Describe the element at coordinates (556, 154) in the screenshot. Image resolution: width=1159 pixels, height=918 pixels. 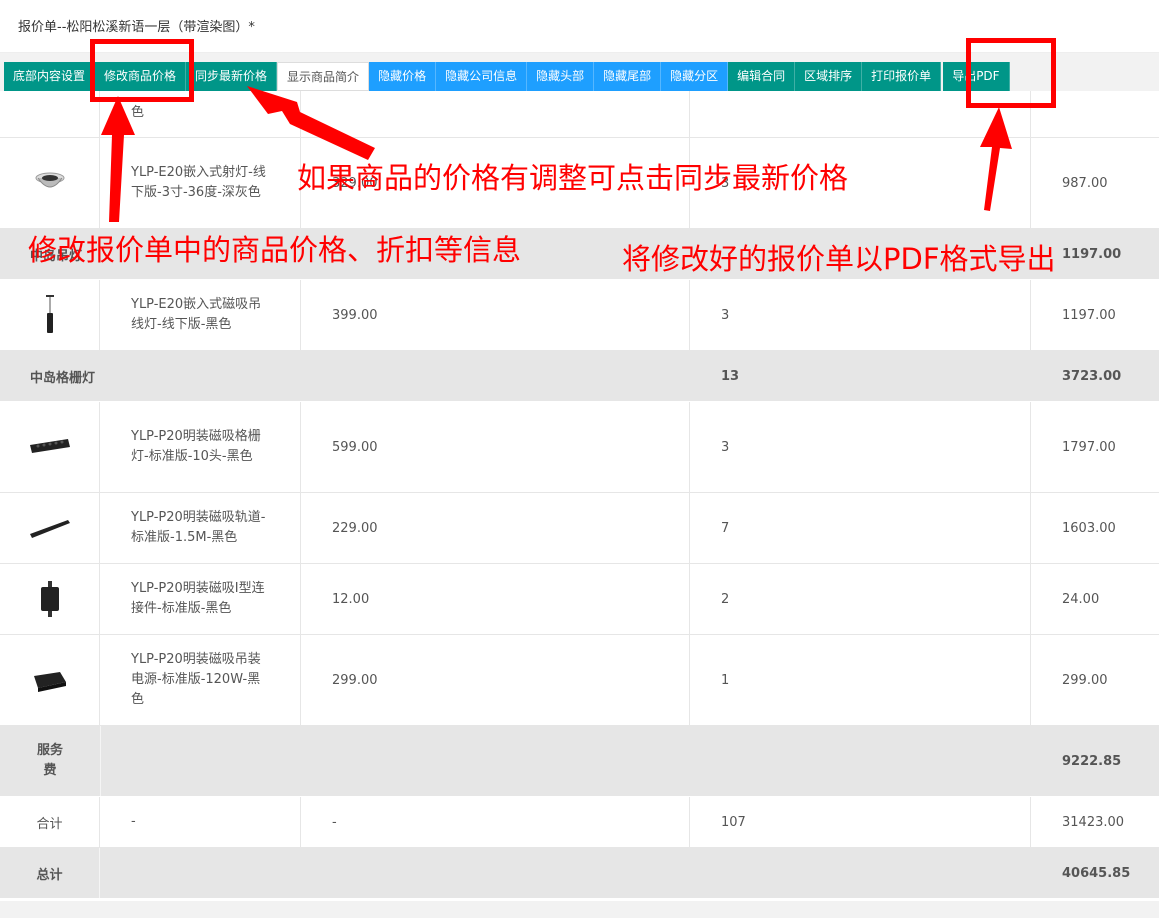
I see `annotation-arrows` at that location.